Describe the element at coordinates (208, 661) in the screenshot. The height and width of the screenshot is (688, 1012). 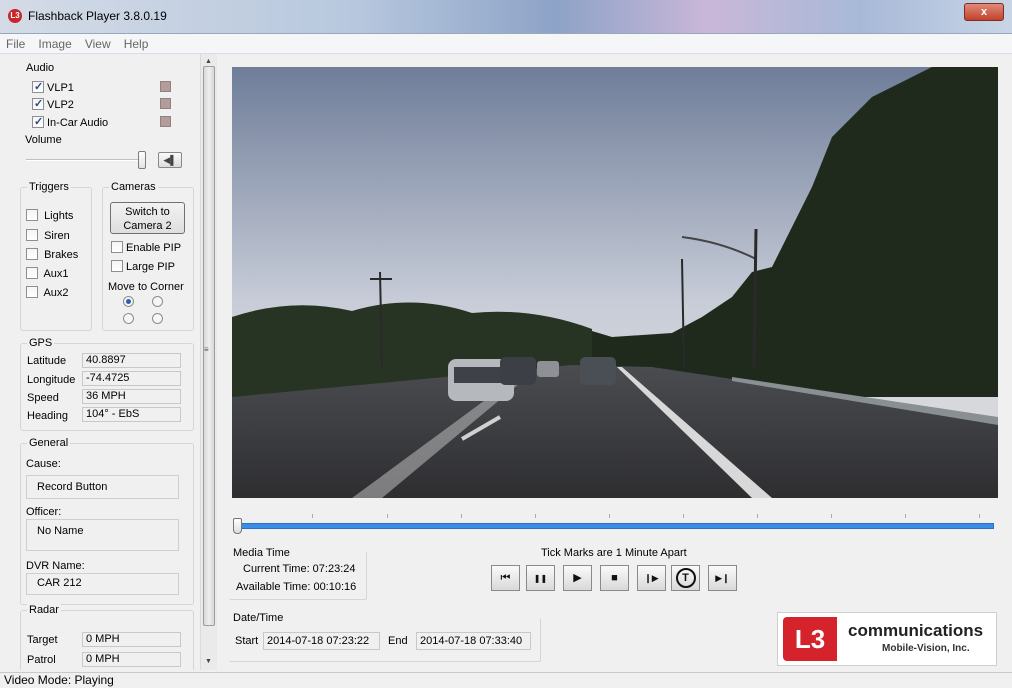
I see `scroll-down-icon: ▼` at that location.